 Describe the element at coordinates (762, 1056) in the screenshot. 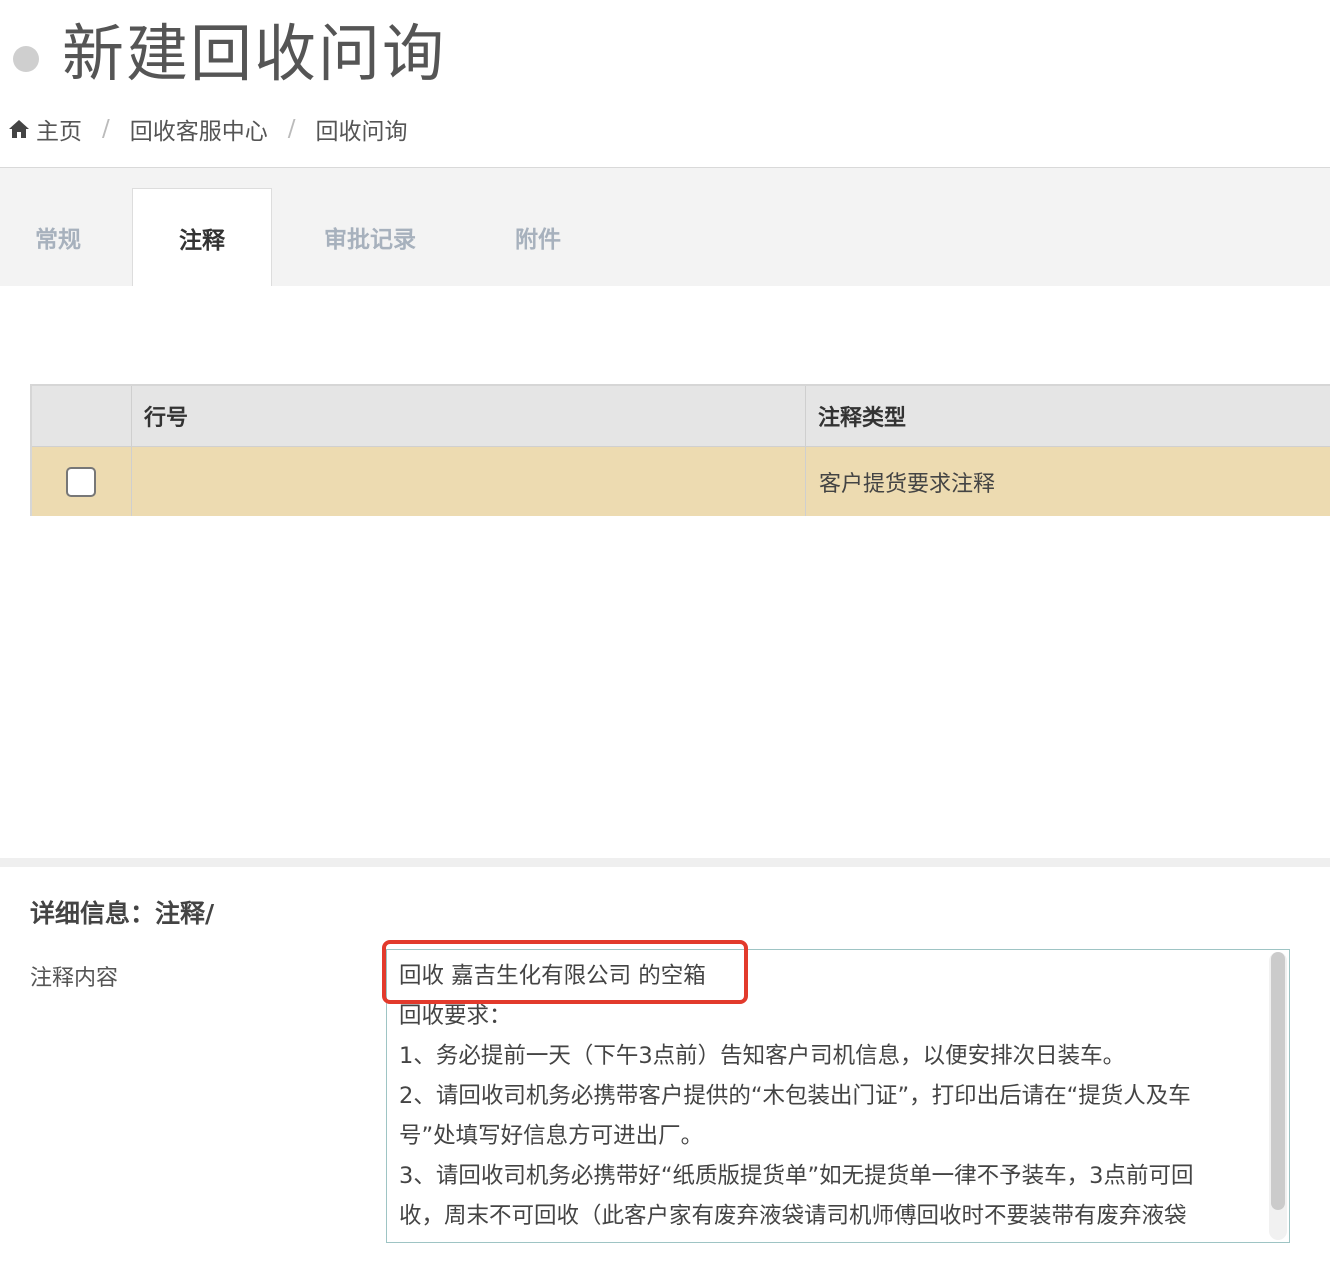

I see `note-line: 1、务必提前一天（下午3点前）告知客户司机信息，以便安排次日装车。` at that location.